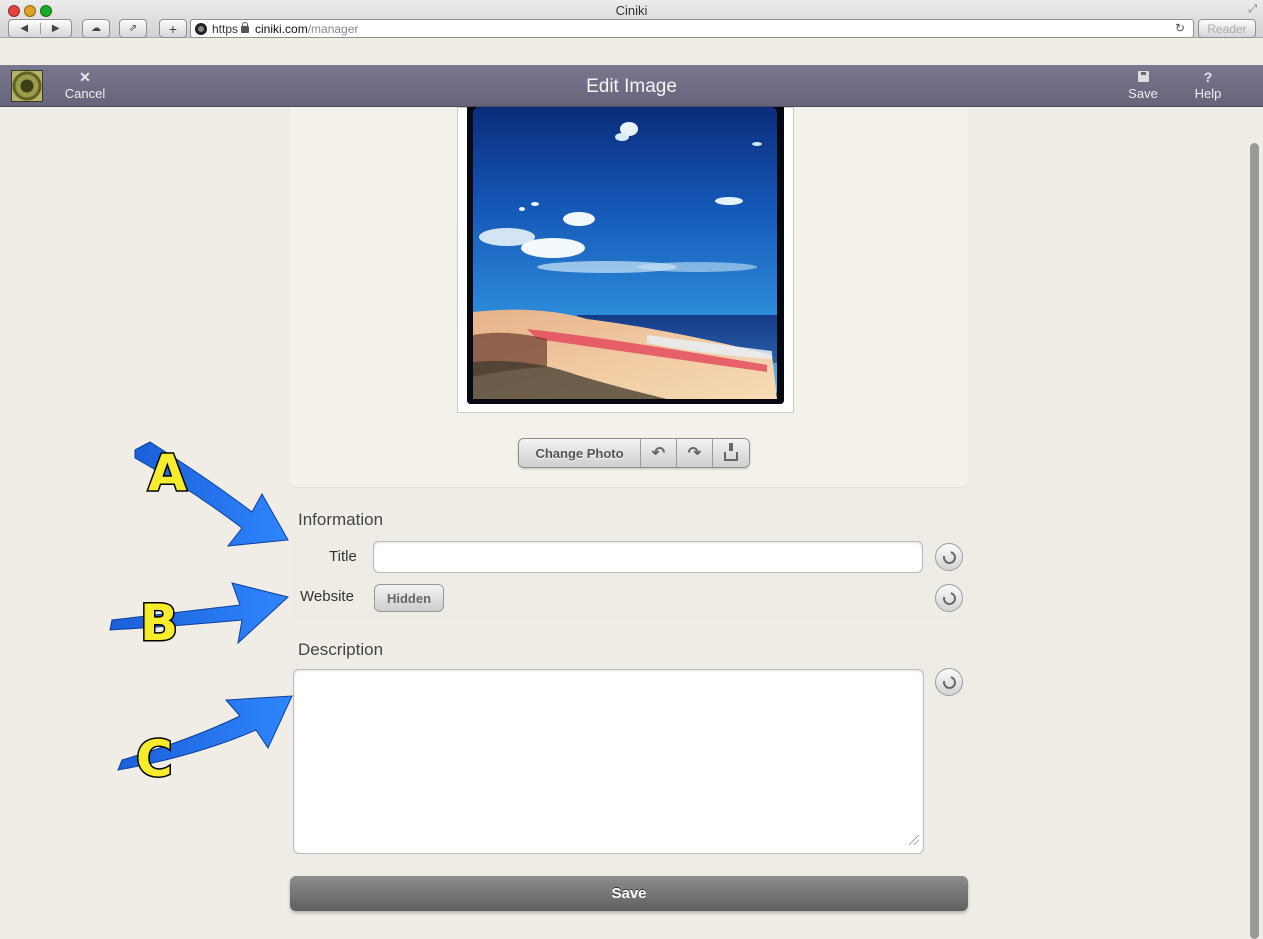 This screenshot has width=1263, height=939. I want to click on rotate-left-icon: ↶, so click(658, 453).